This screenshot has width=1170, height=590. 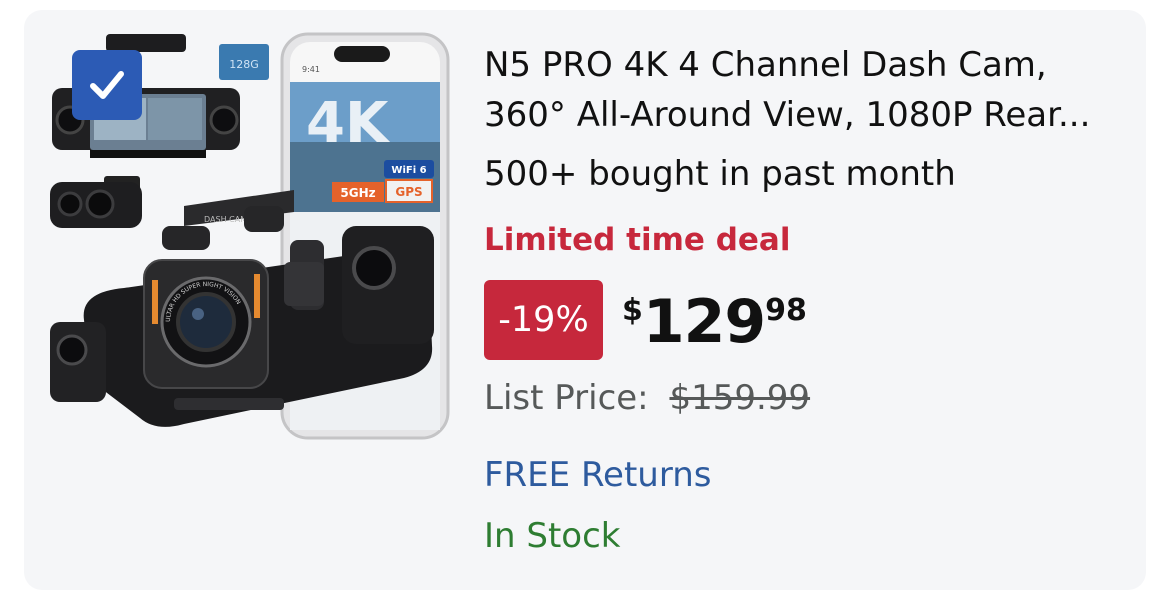 I want to click on list-price-value: $159.99, so click(x=740, y=398).